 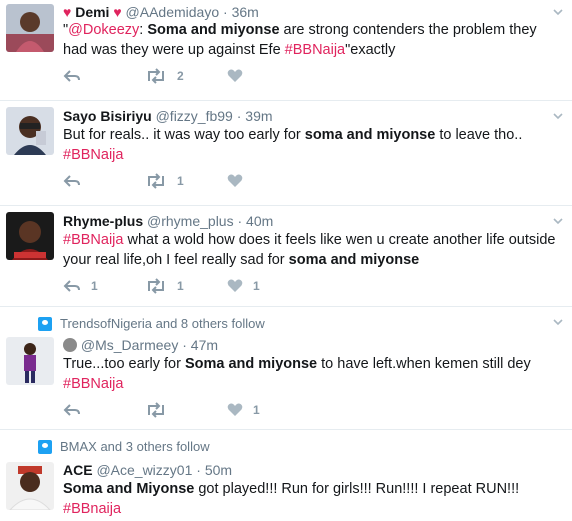 I want to click on retweet-button, so click(x=156, y=410).